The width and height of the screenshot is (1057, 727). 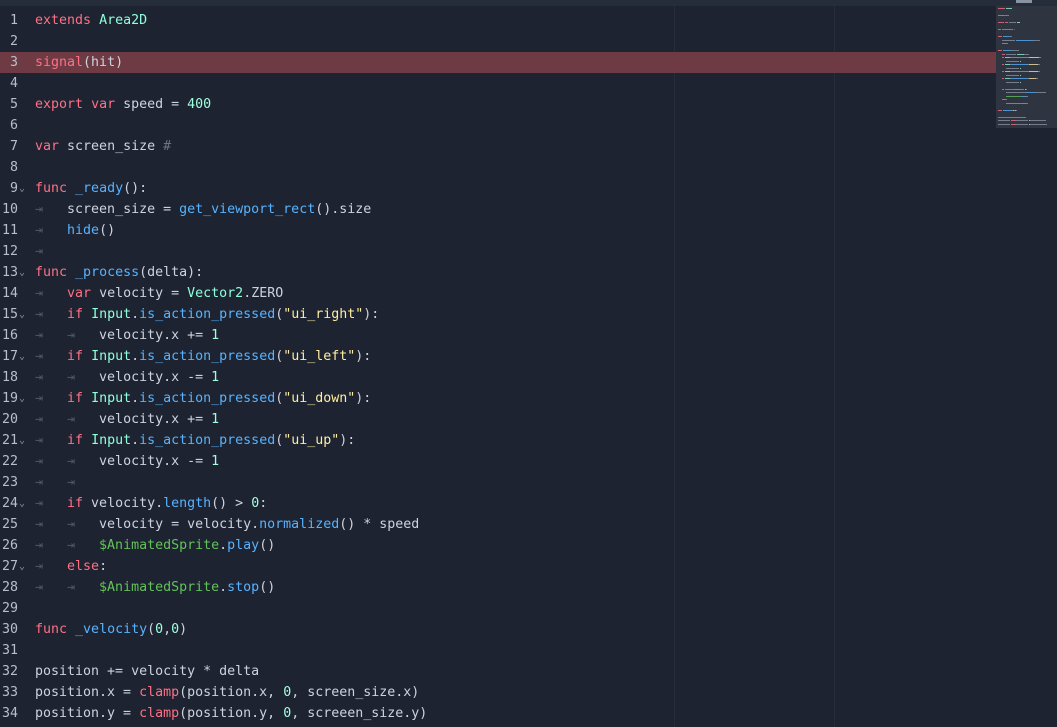 What do you see at coordinates (498, 125) in the screenshot?
I see `code-line: 6` at bounding box center [498, 125].